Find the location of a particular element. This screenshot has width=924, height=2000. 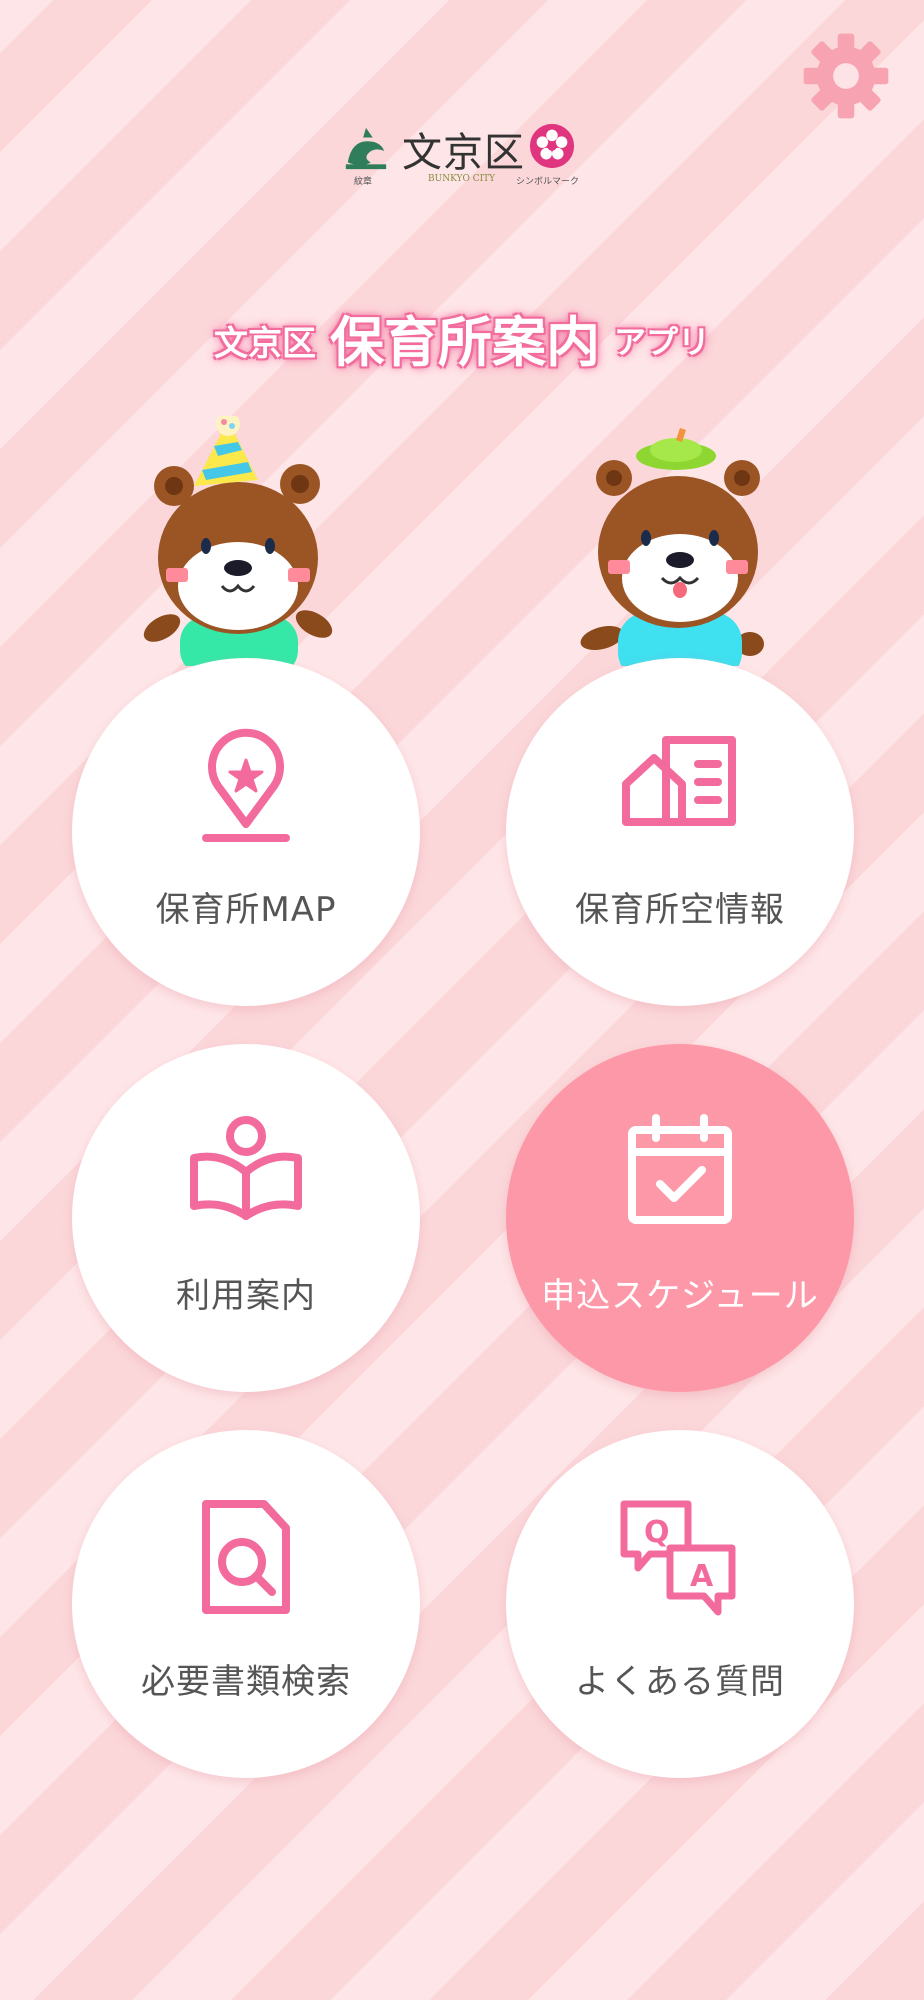

application-schedule-label: 申込スケジュール is located at coordinates (680, 1296).